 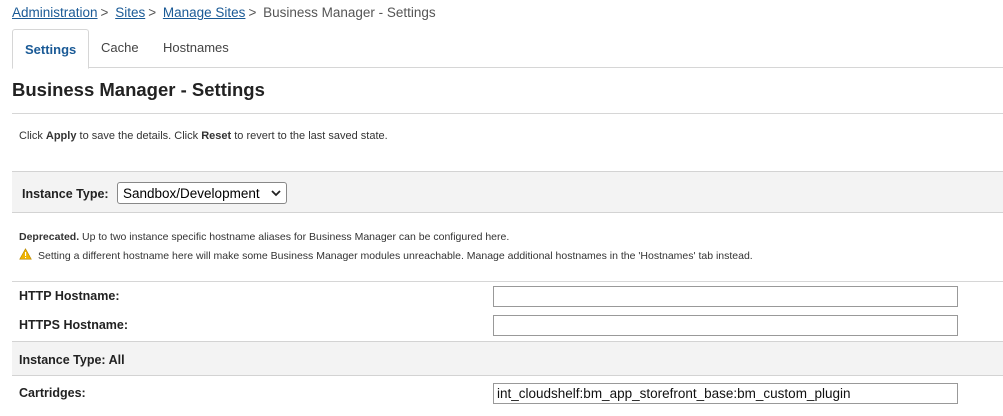 What do you see at coordinates (120, 48) in the screenshot?
I see `tab-cache: Cache` at bounding box center [120, 48].